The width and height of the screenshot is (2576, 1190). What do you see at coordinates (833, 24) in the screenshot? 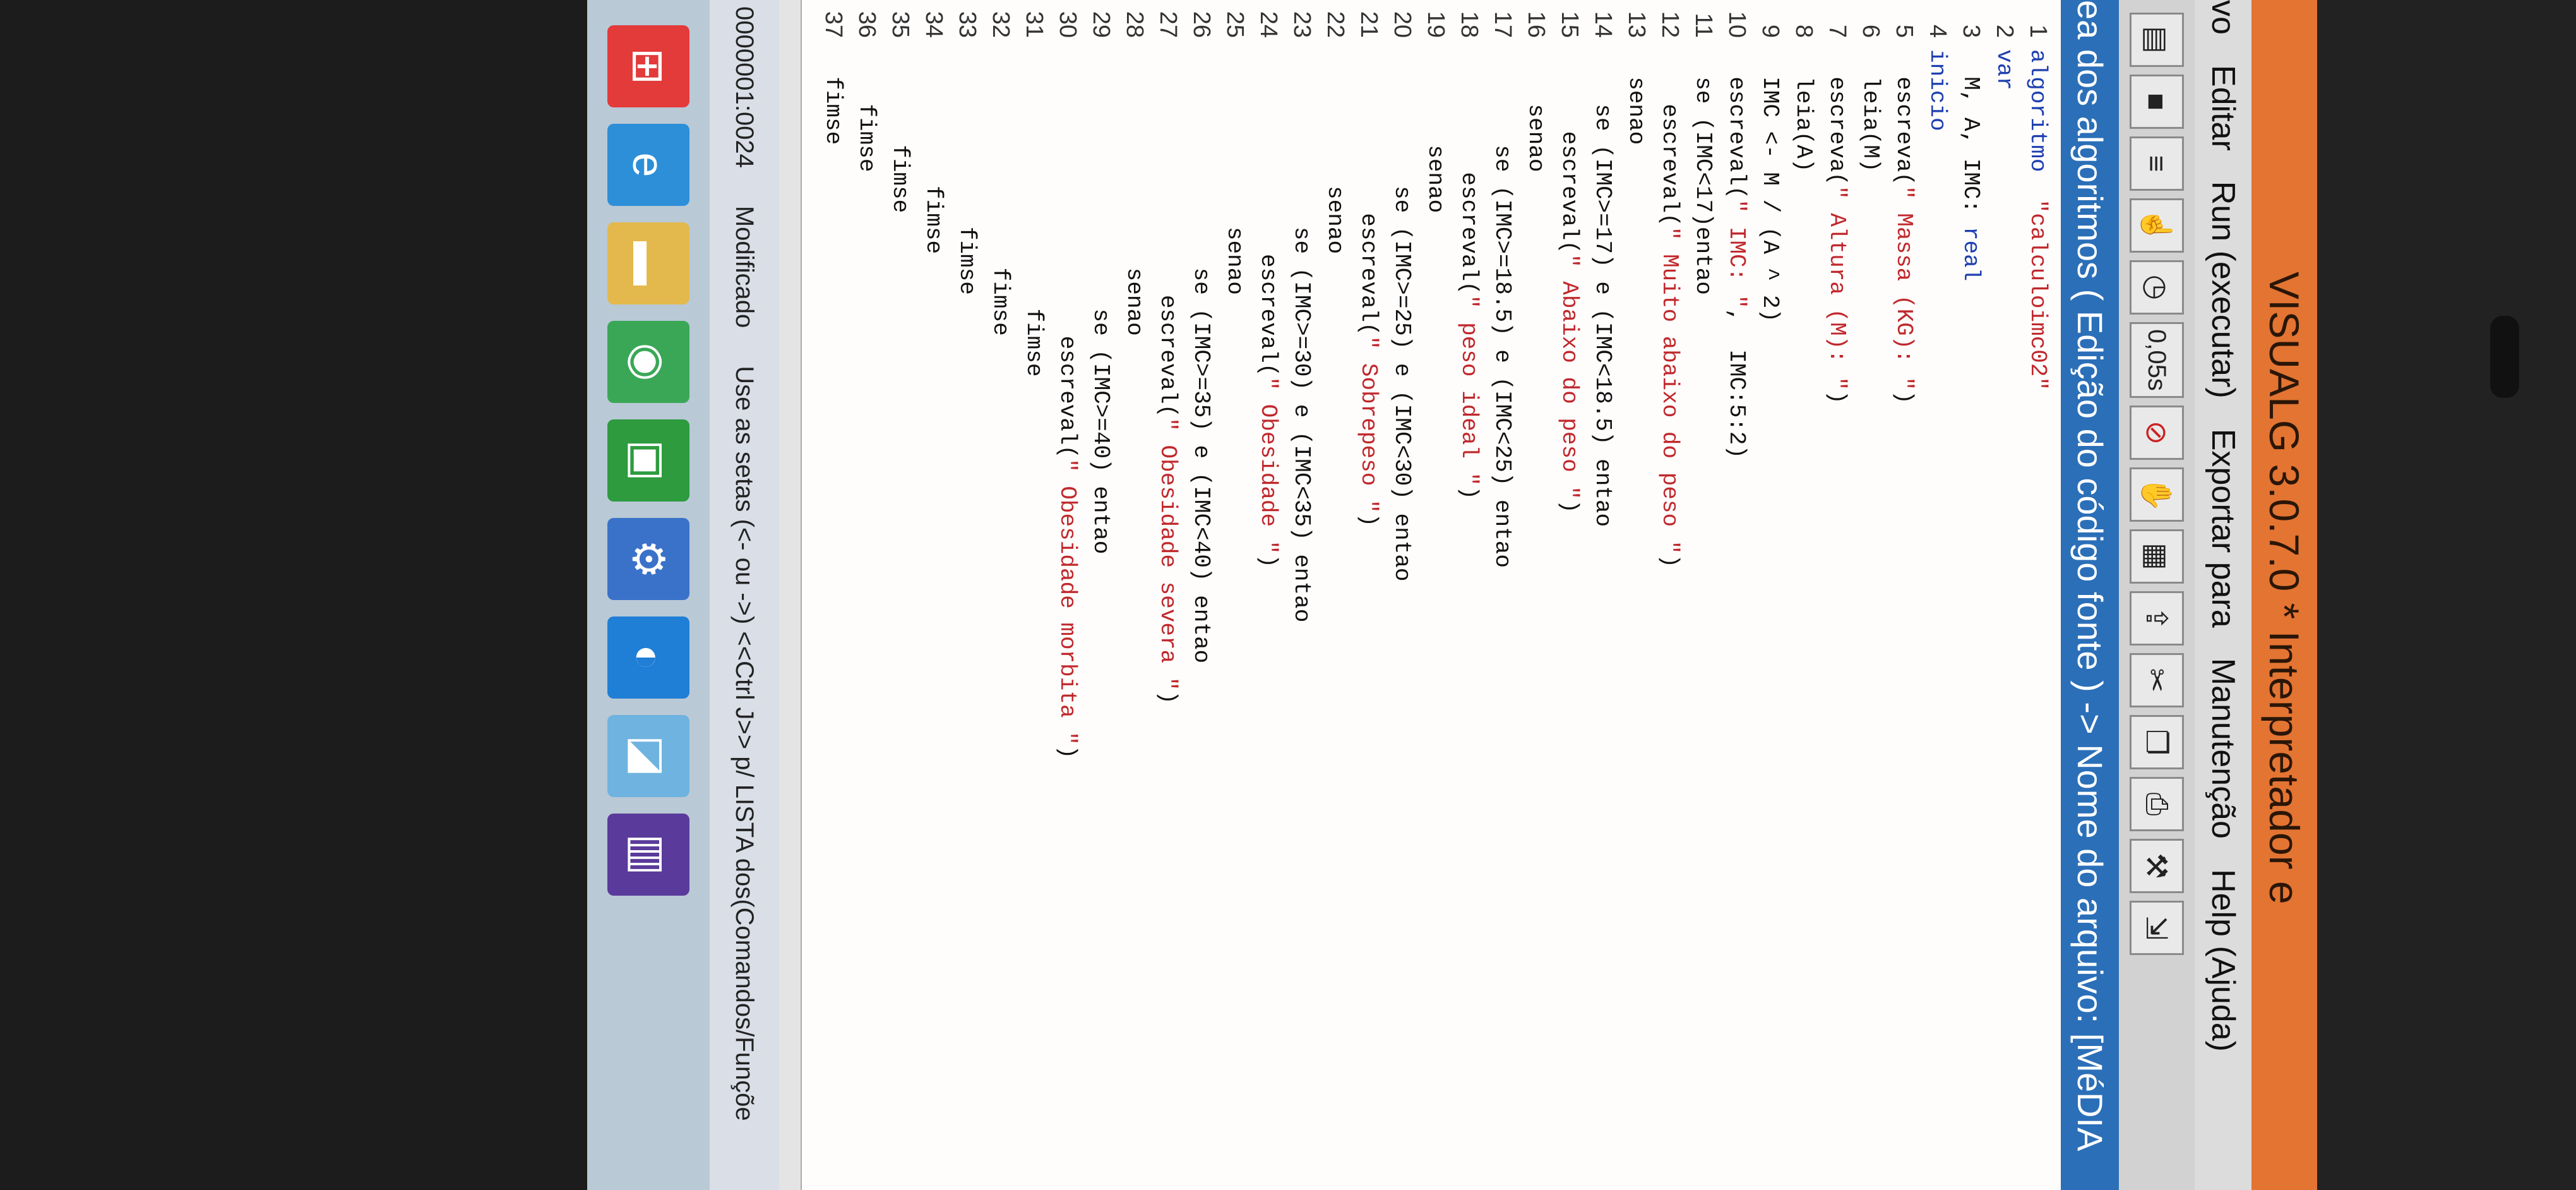
I see `line-number: 37` at bounding box center [833, 24].